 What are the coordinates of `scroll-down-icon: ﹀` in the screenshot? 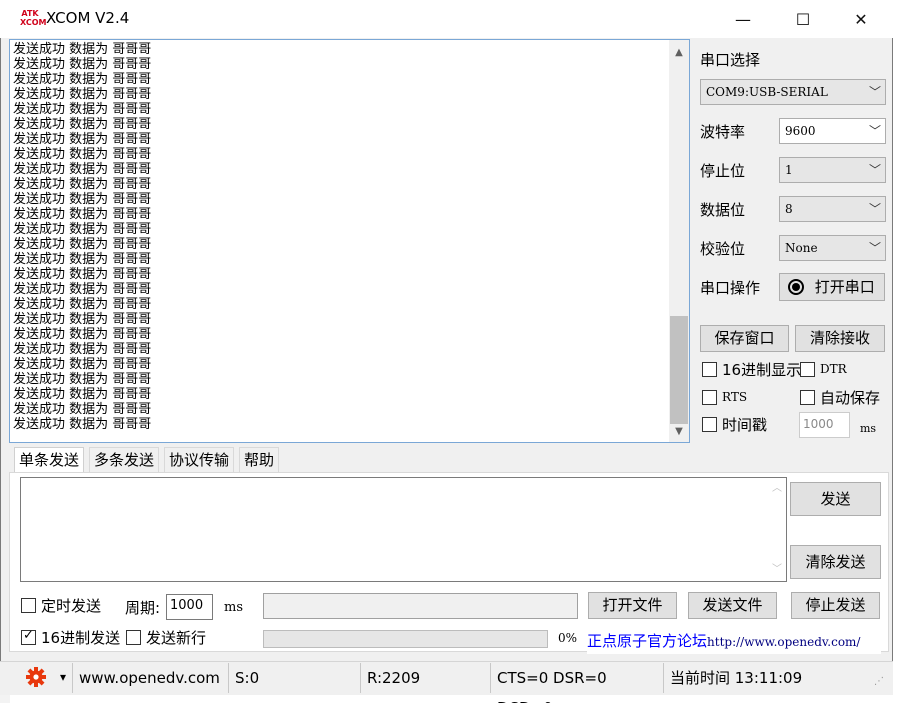 It's located at (777, 569).